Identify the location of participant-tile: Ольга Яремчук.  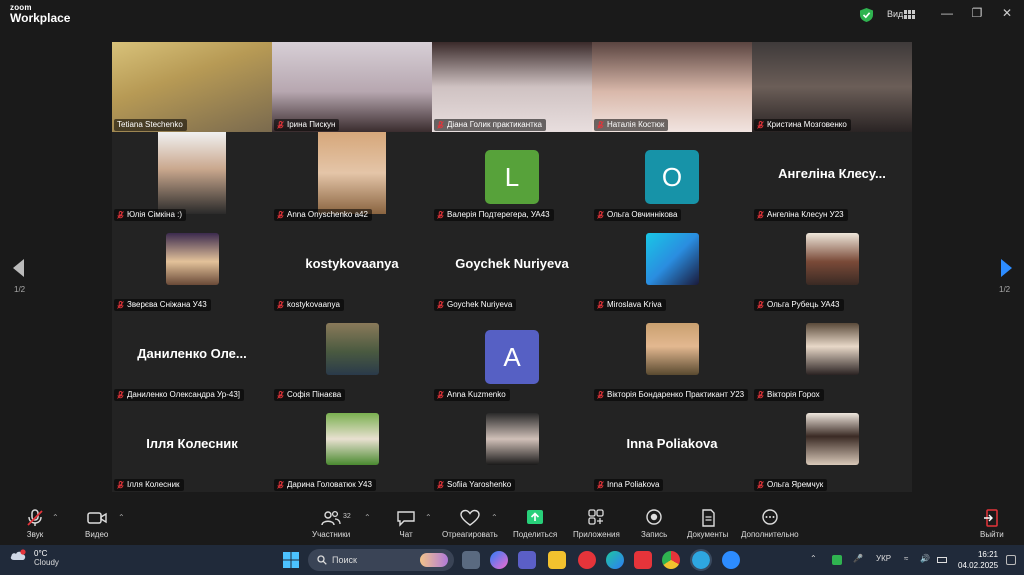
(832, 447).